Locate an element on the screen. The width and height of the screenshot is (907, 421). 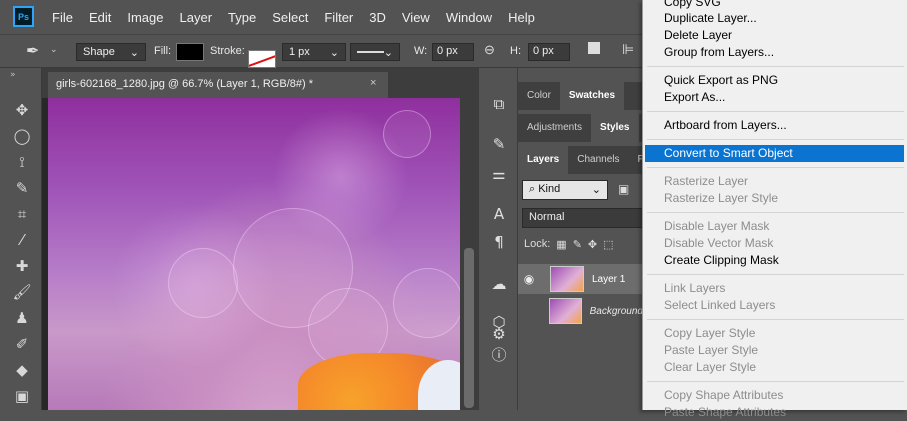
visibility-toggle-icon: □ is located at coordinates (528, 311).